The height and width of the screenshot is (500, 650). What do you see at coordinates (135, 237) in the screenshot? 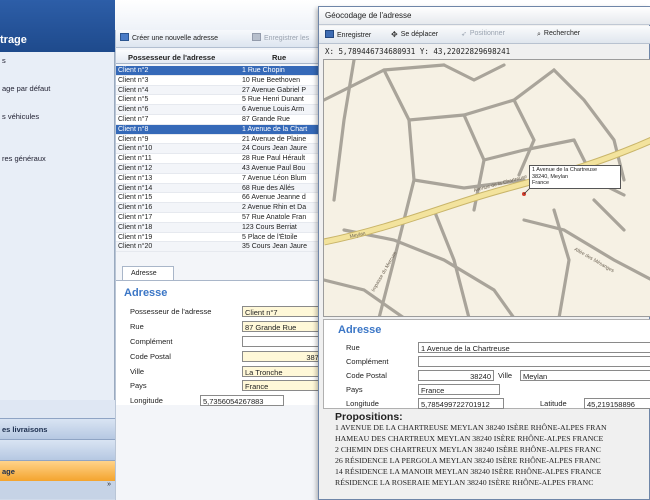
I see `owner-cell: Client n°19` at bounding box center [135, 237].